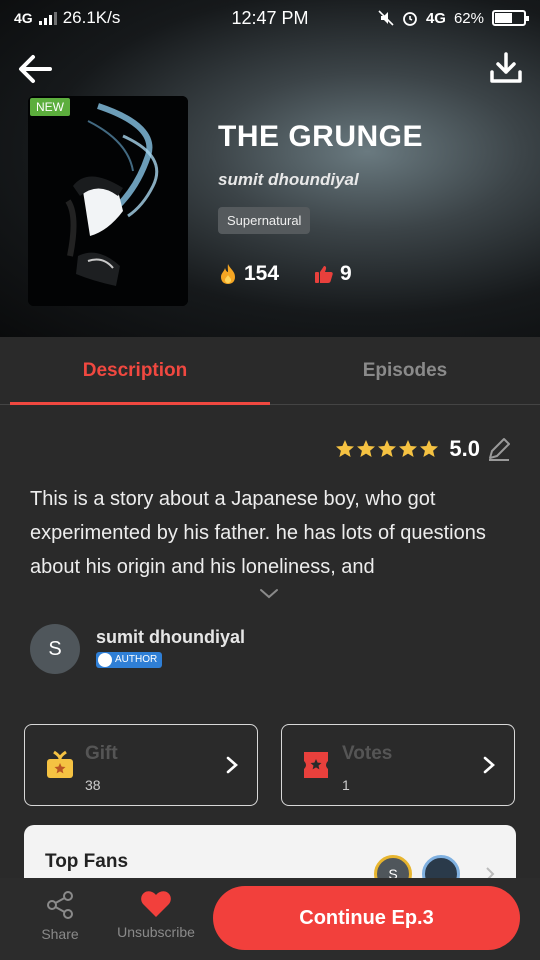 The height and width of the screenshot is (960, 540). I want to click on fire-stat: 154, so click(248, 274).